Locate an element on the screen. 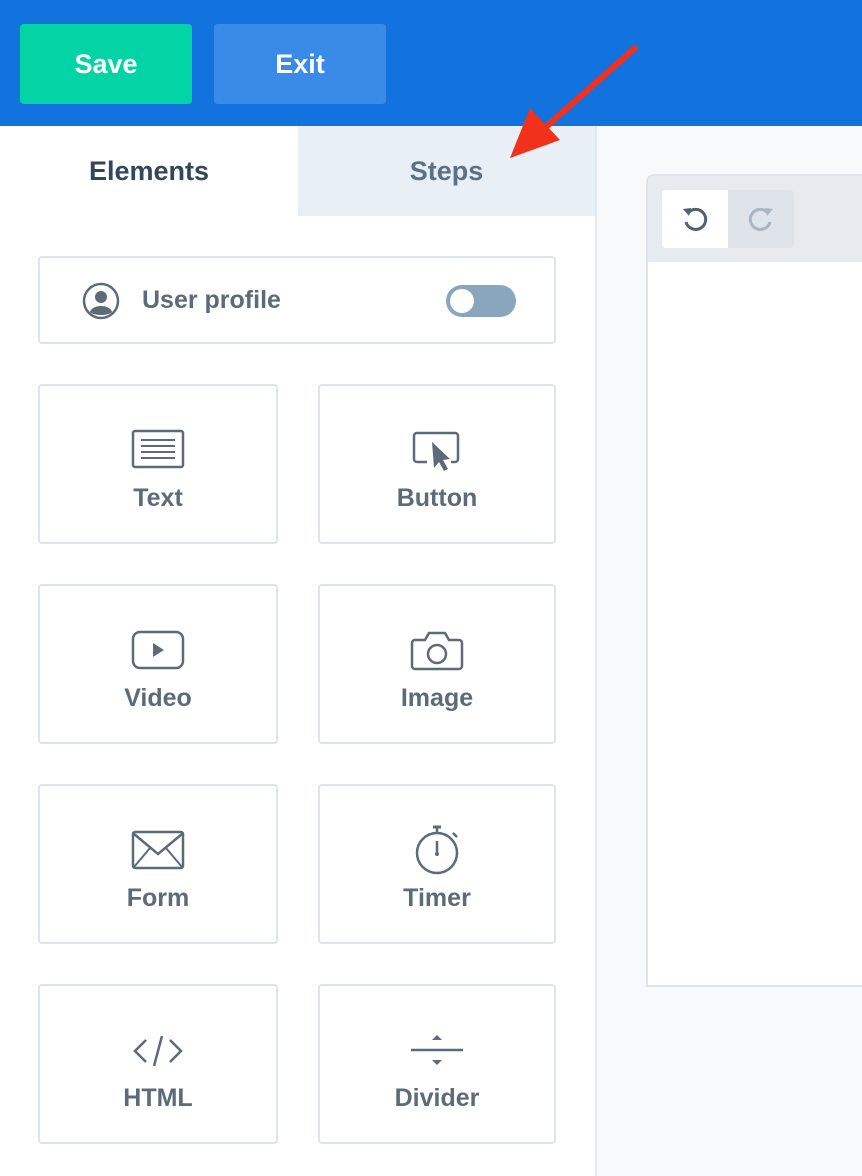  element-tile-video: Video is located at coordinates (158, 664).